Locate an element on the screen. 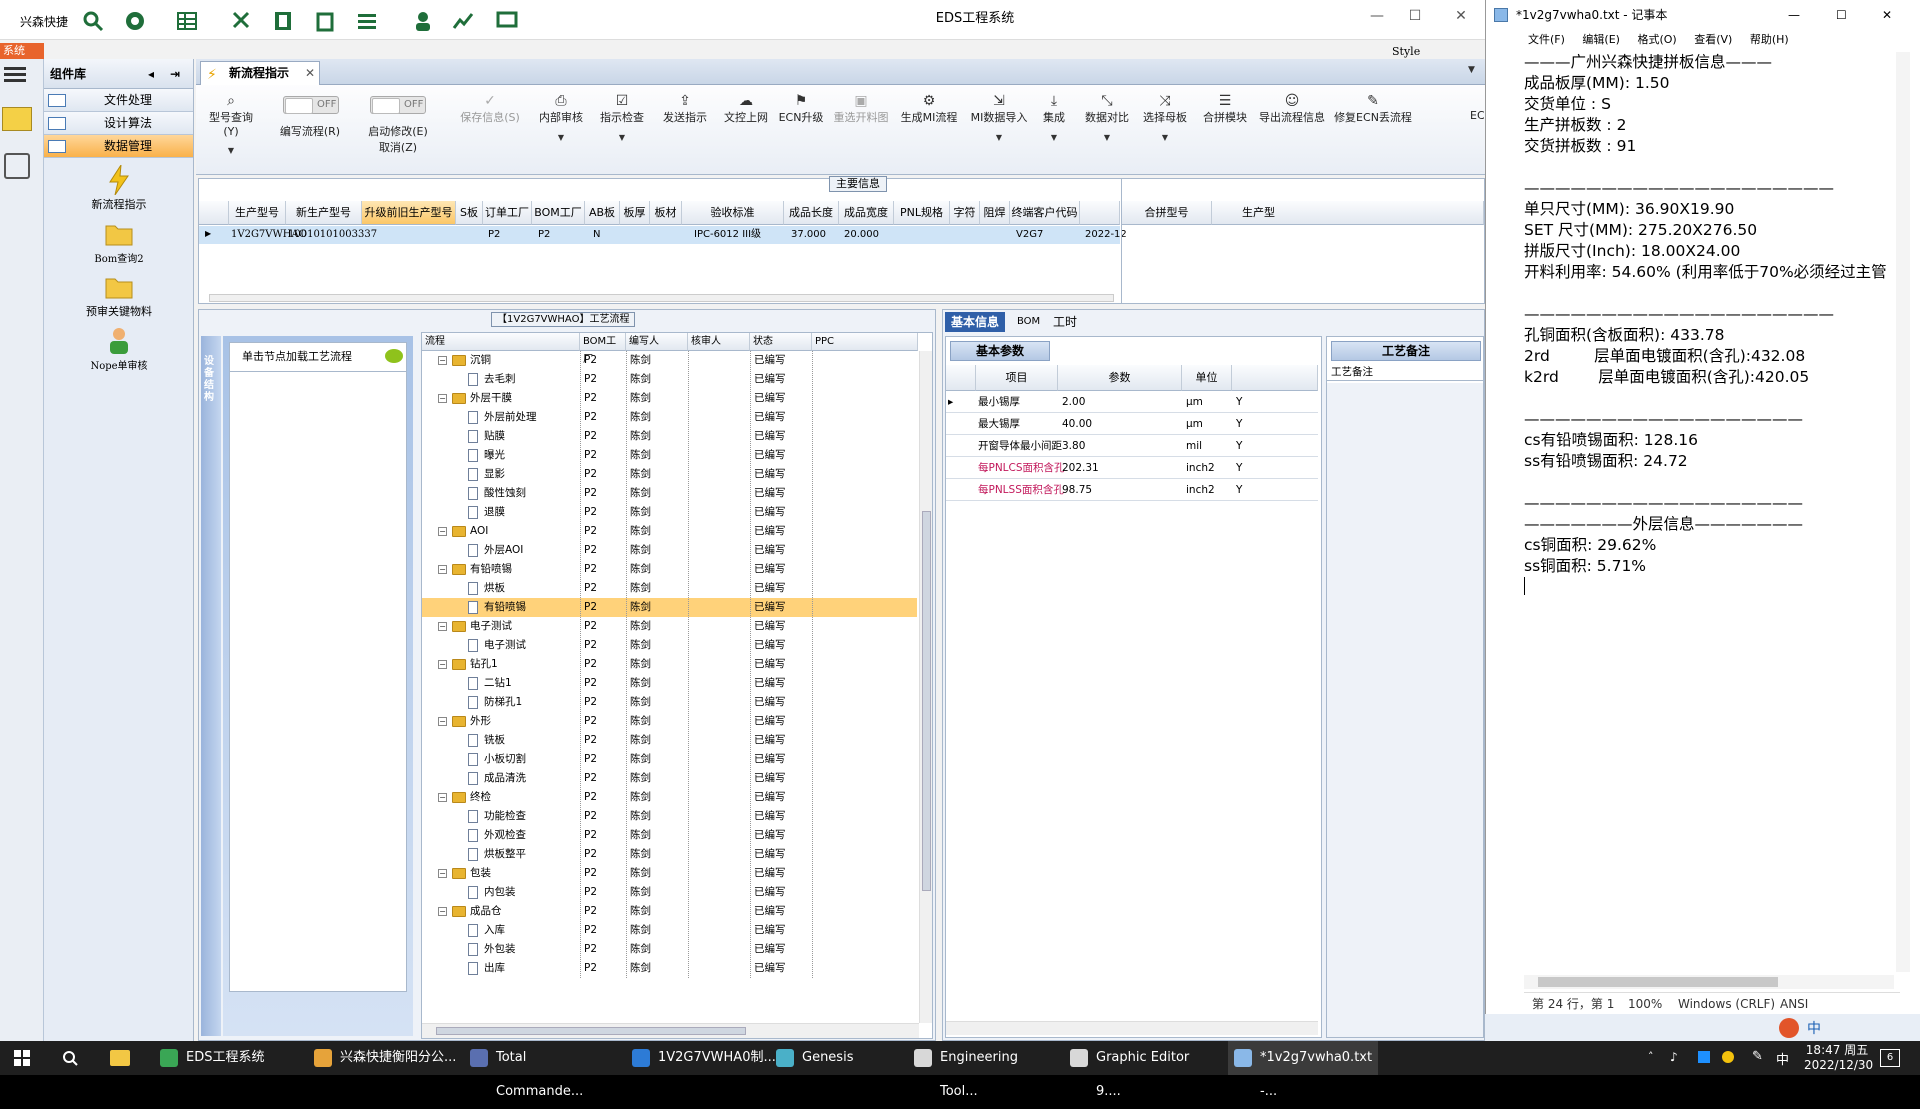 This screenshot has height=1109, width=1920. part-query-button: ⌕ 型号查询(Y) ▼ is located at coordinates (231, 123).